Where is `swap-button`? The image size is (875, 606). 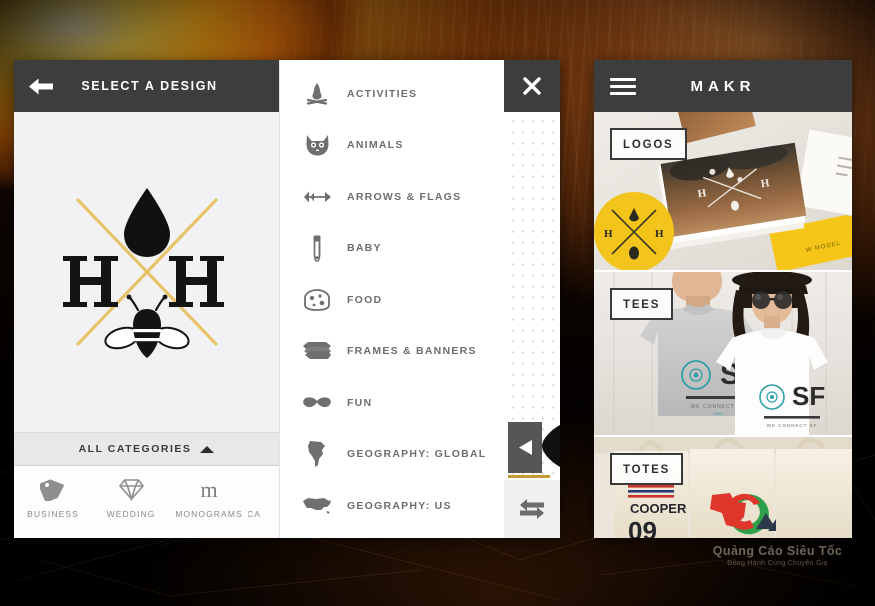 swap-button is located at coordinates (532, 509).